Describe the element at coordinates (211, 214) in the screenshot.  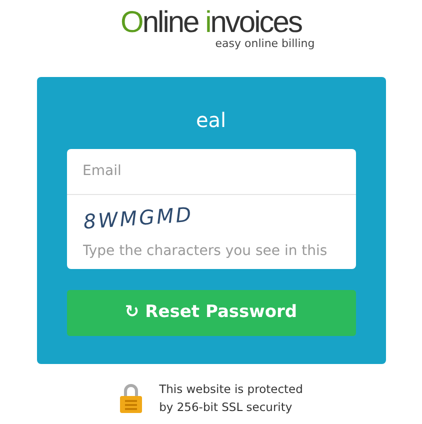
I see `captcha-image: 8WMGMD` at that location.